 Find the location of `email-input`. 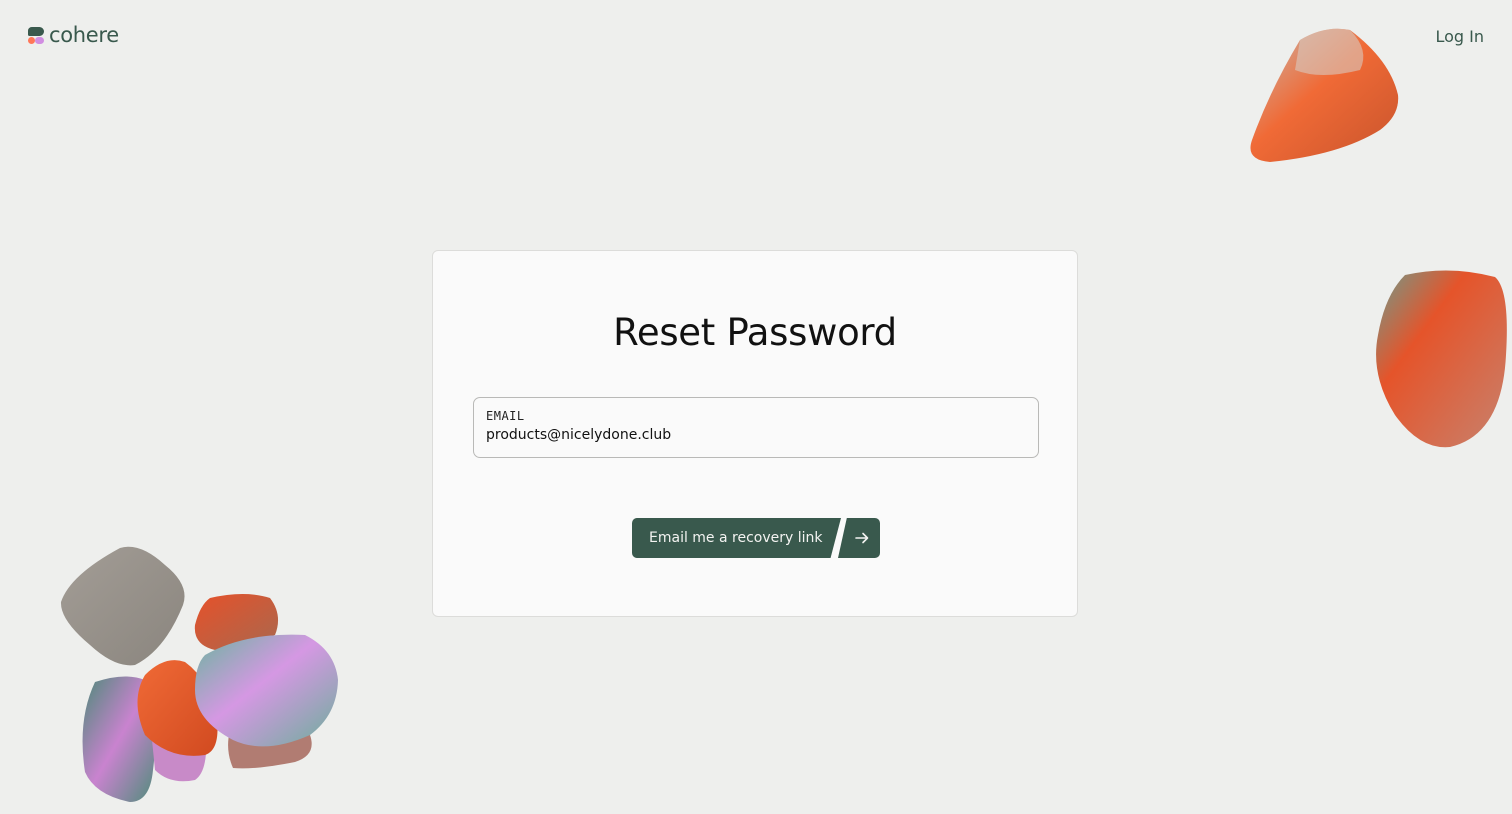

email-input is located at coordinates (756, 435).